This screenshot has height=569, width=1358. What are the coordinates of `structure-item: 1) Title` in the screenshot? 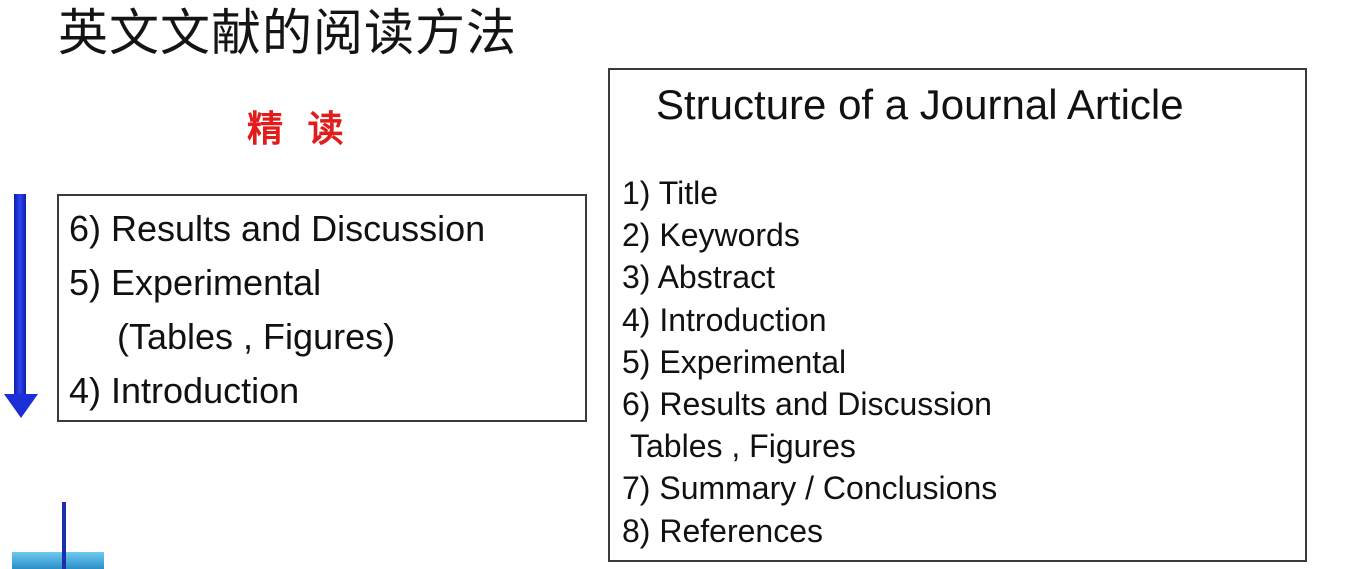 It's located at (670, 193).